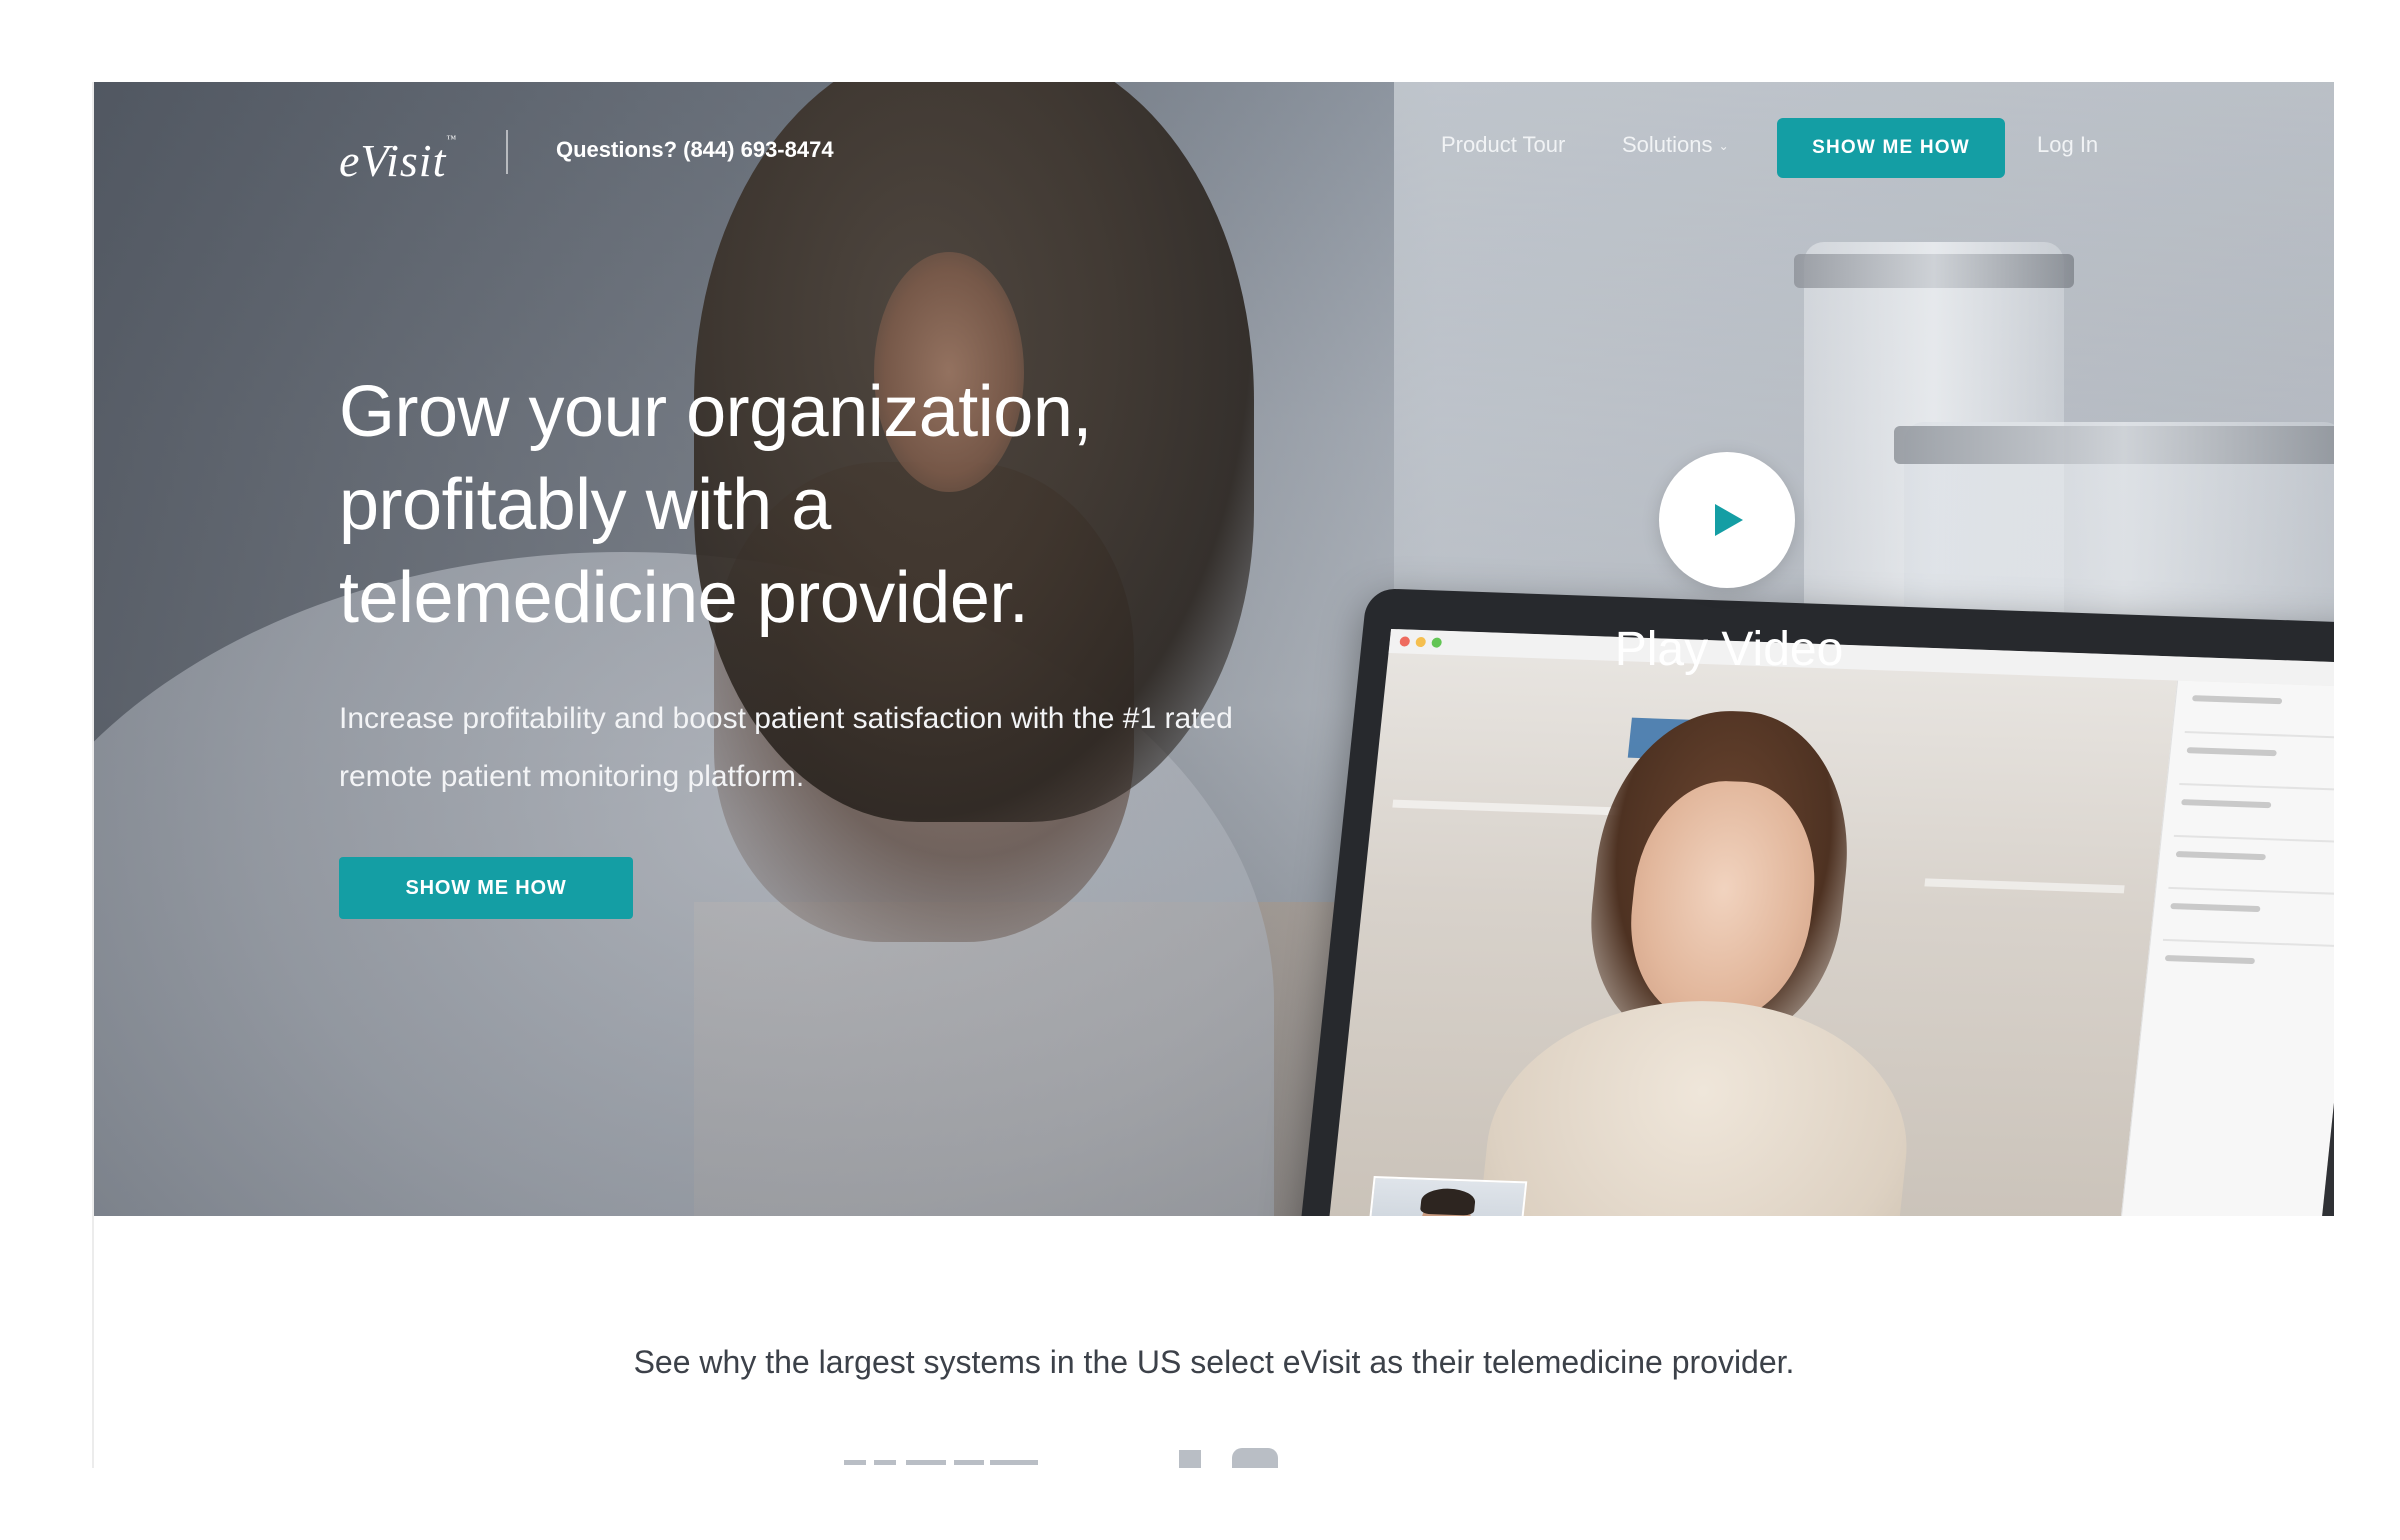 Image resolution: width=2400 pixels, height=1540 pixels. I want to click on window-maximize-dot, so click(1437, 642).